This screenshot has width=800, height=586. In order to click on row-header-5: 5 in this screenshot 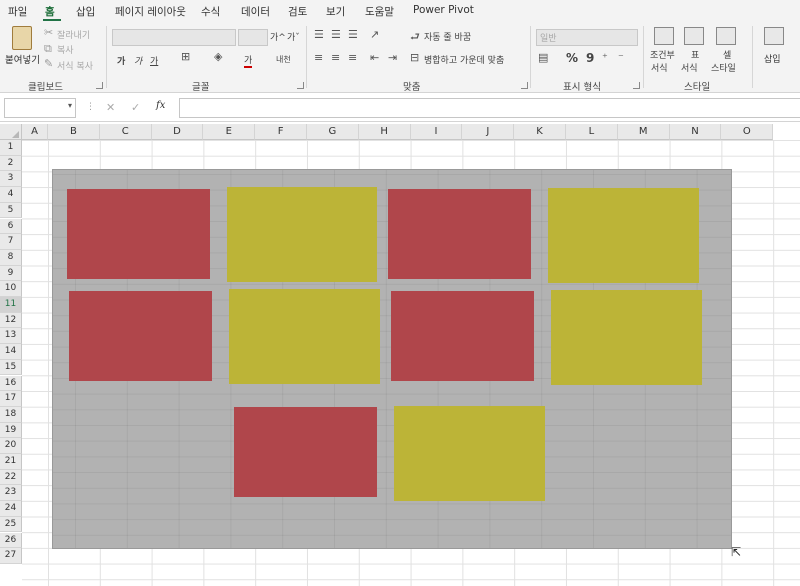, I will do `click(11, 210)`.